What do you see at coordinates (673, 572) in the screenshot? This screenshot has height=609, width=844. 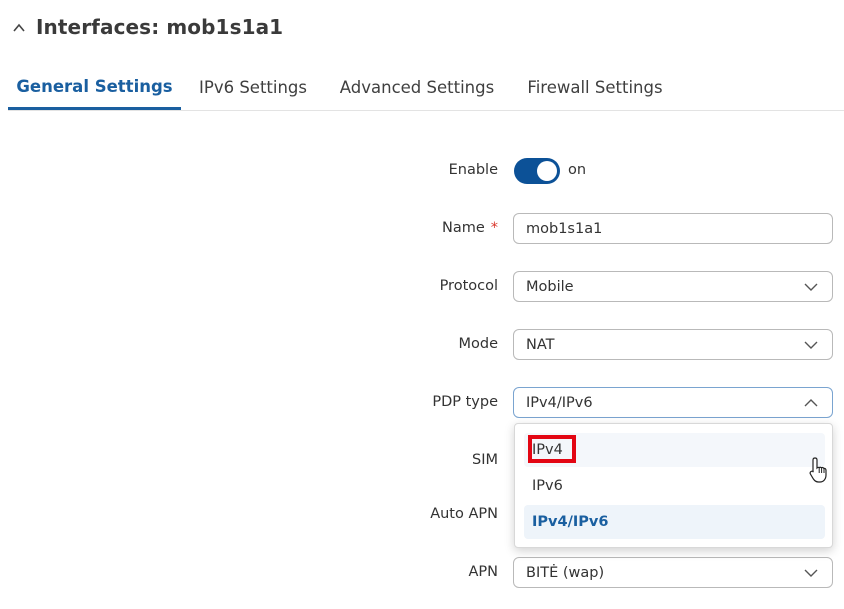 I see `apn-select: BITĖ (wap)` at bounding box center [673, 572].